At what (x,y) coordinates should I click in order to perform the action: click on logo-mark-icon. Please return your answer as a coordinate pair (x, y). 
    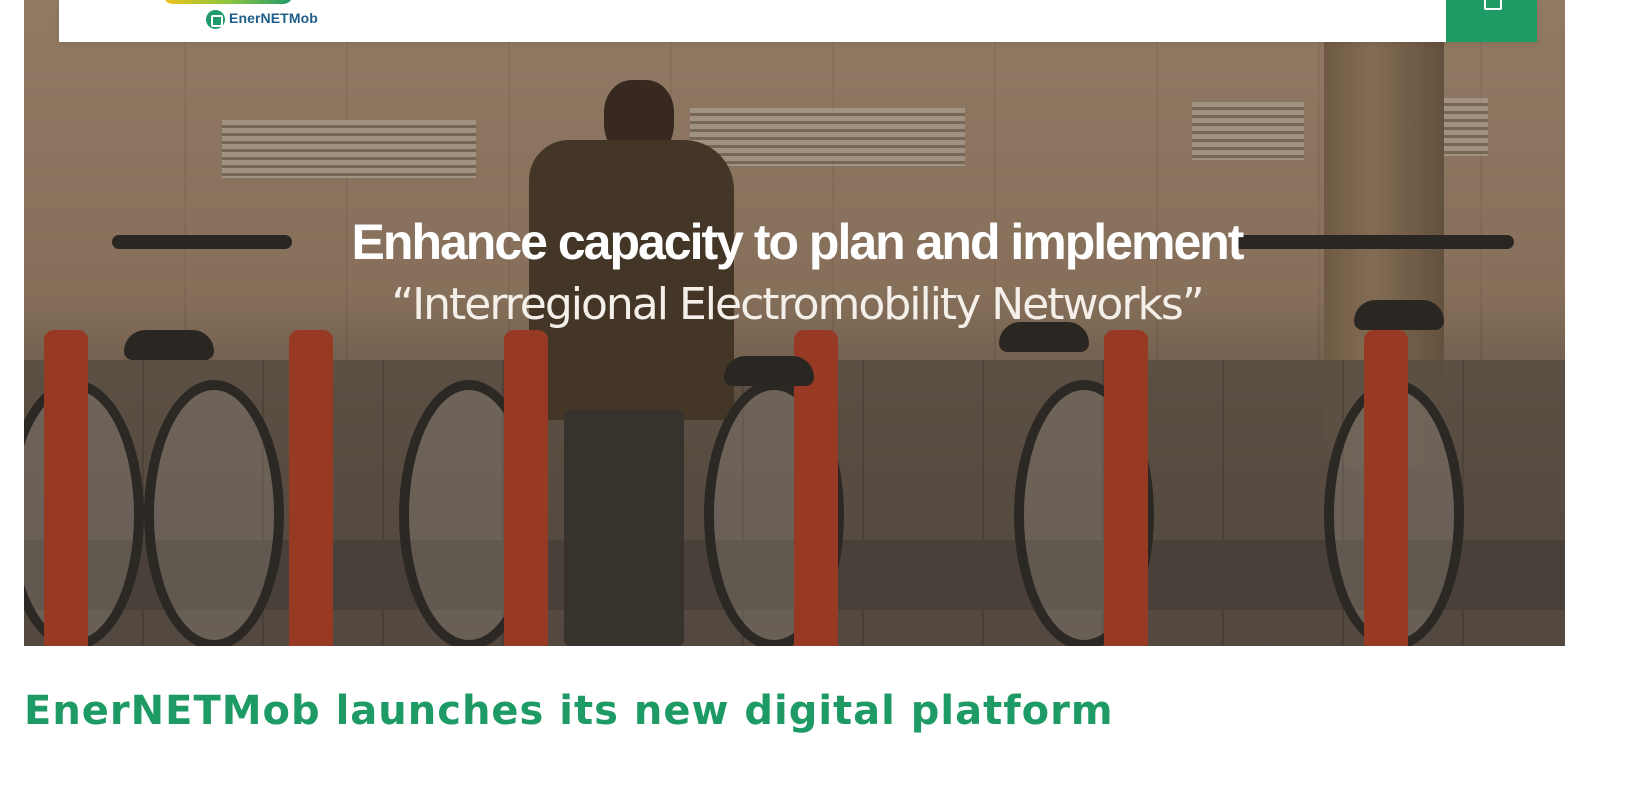
    Looking at the image, I should click on (215, 19).